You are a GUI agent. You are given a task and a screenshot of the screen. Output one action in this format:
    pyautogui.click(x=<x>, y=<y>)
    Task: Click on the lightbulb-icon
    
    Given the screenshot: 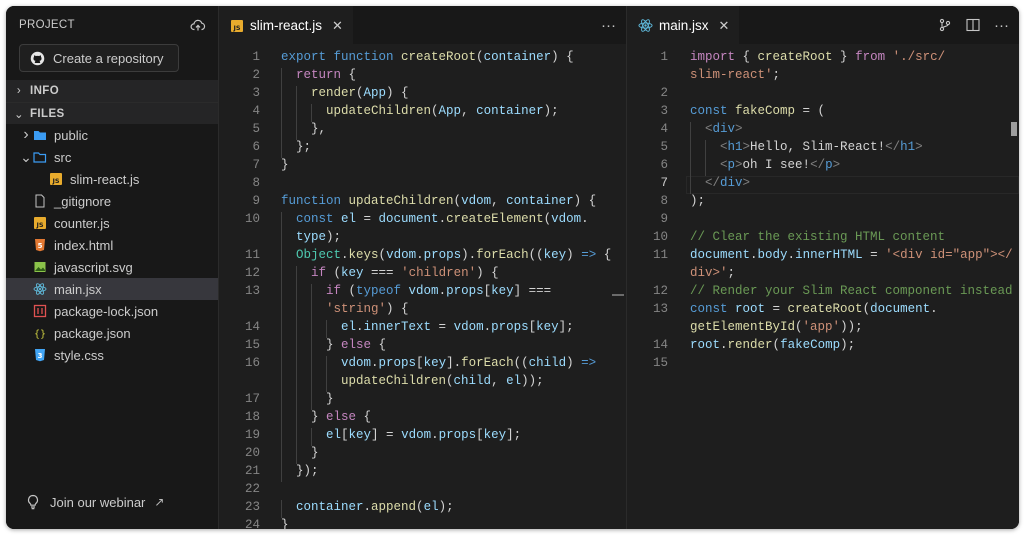 What is the action you would take?
    pyautogui.click(x=33, y=502)
    